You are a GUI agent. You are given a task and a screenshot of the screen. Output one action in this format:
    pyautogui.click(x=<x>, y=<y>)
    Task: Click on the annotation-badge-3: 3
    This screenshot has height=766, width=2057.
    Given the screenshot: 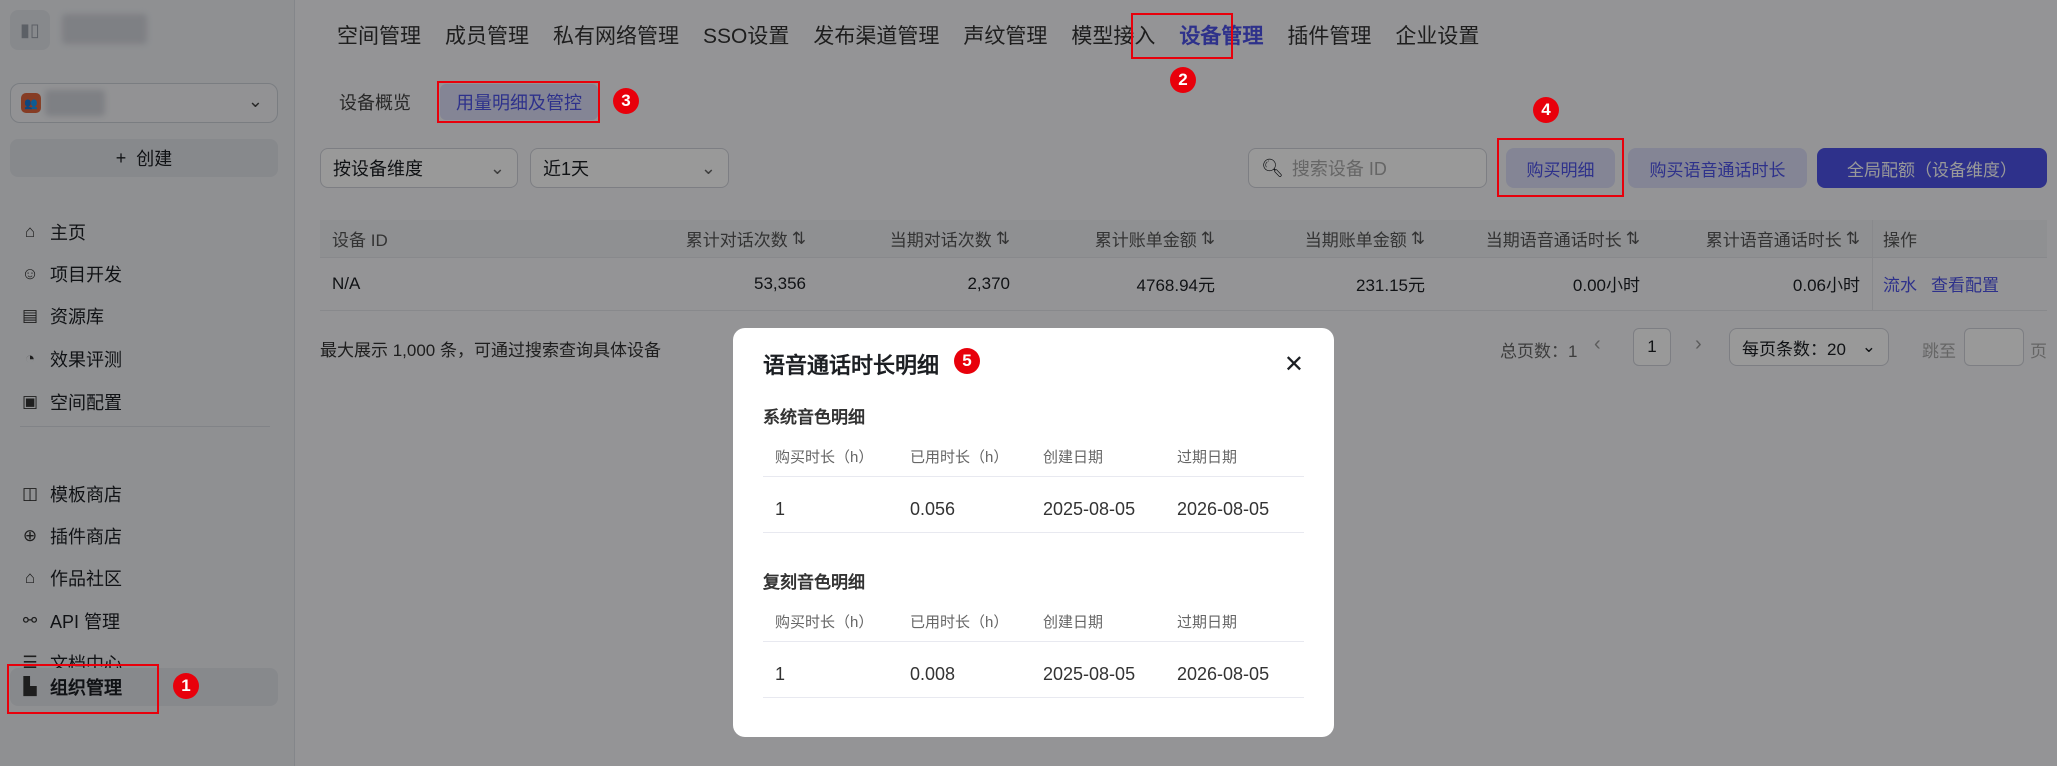 What is the action you would take?
    pyautogui.click(x=626, y=101)
    